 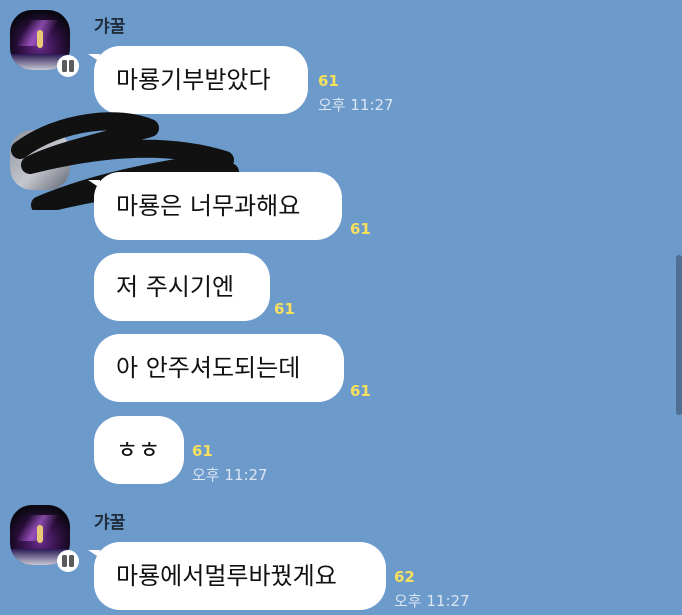 I want to click on message-bubble: ㅎㅎ, so click(x=139, y=450).